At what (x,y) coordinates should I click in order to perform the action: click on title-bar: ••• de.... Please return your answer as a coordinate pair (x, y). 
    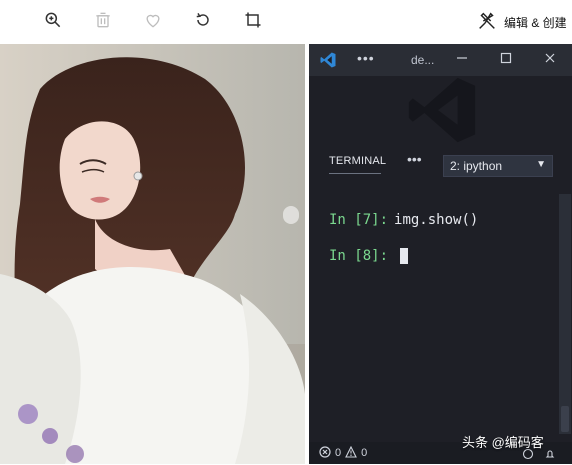
    Looking at the image, I should click on (440, 60).